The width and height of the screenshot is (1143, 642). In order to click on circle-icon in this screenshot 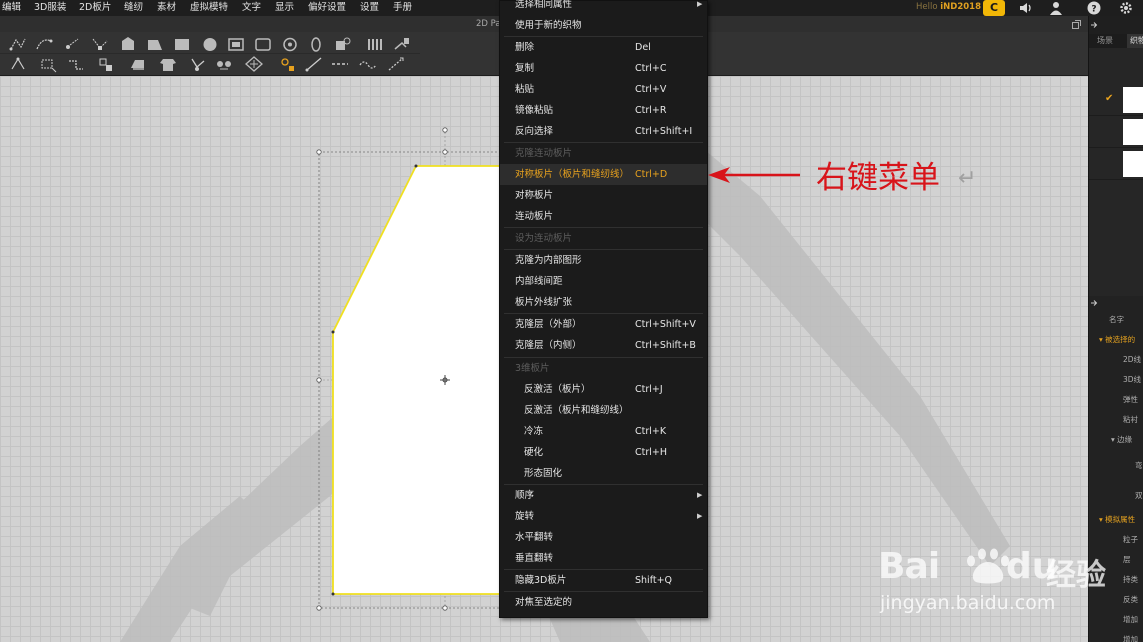, I will do `click(210, 44)`.